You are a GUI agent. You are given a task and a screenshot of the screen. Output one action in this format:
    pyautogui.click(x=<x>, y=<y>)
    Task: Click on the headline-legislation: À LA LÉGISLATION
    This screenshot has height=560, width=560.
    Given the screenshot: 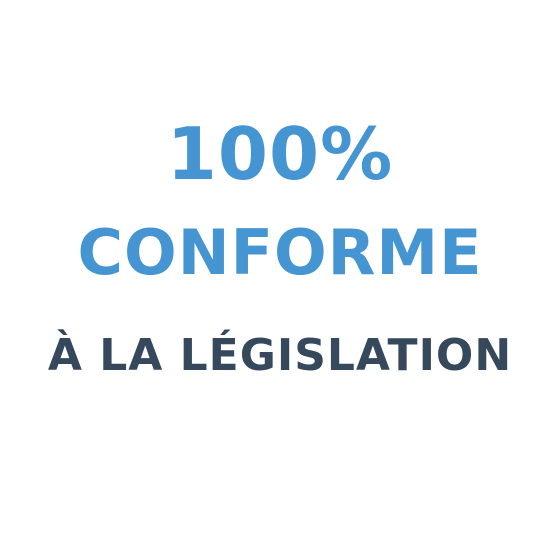 What is the action you would take?
    pyautogui.click(x=280, y=355)
    